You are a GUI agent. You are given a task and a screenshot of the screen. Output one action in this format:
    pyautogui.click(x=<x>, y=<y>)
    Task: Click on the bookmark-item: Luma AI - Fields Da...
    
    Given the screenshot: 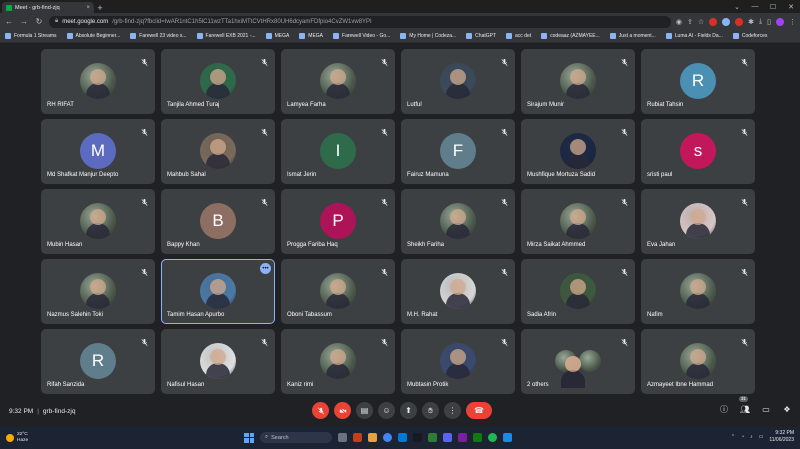 What is the action you would take?
    pyautogui.click(x=694, y=36)
    